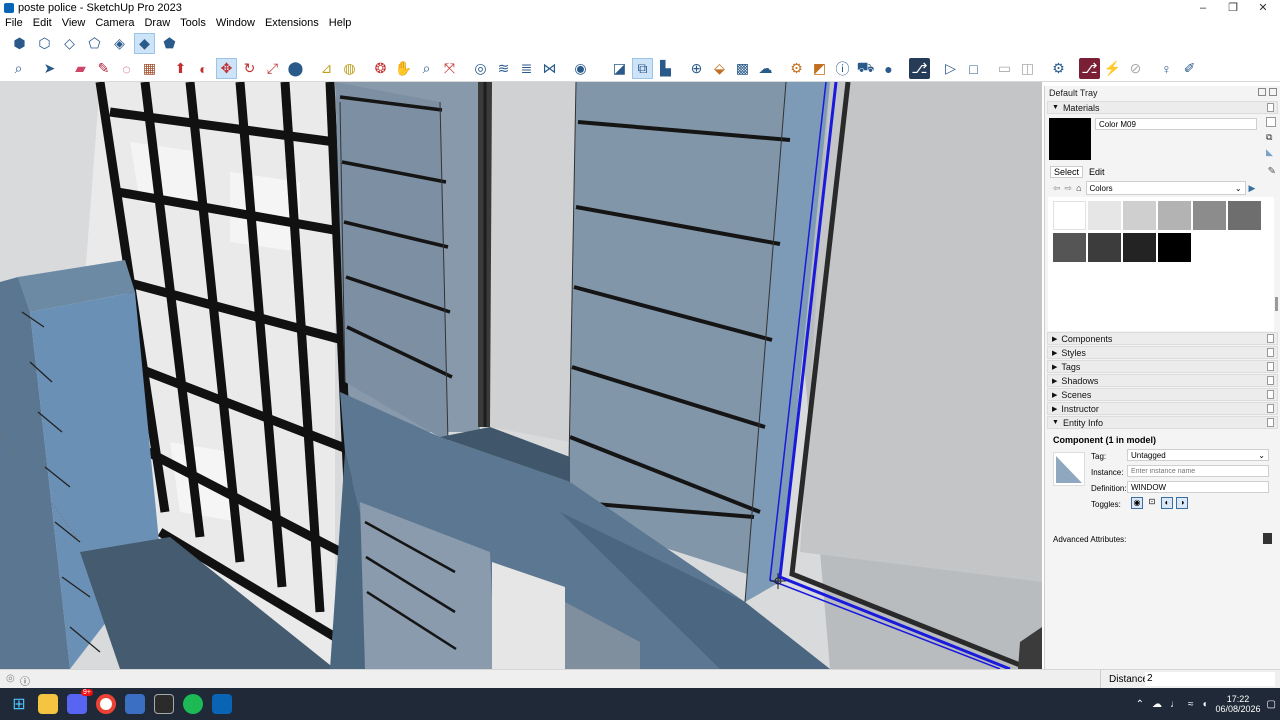 Image resolution: width=1280 pixels, height=720 pixels. I want to click on menu-draw: Draw, so click(157, 23).